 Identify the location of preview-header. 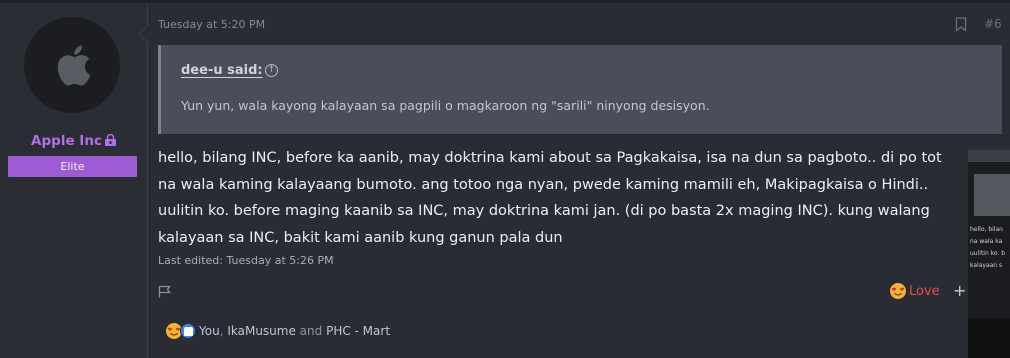
(989, 156).